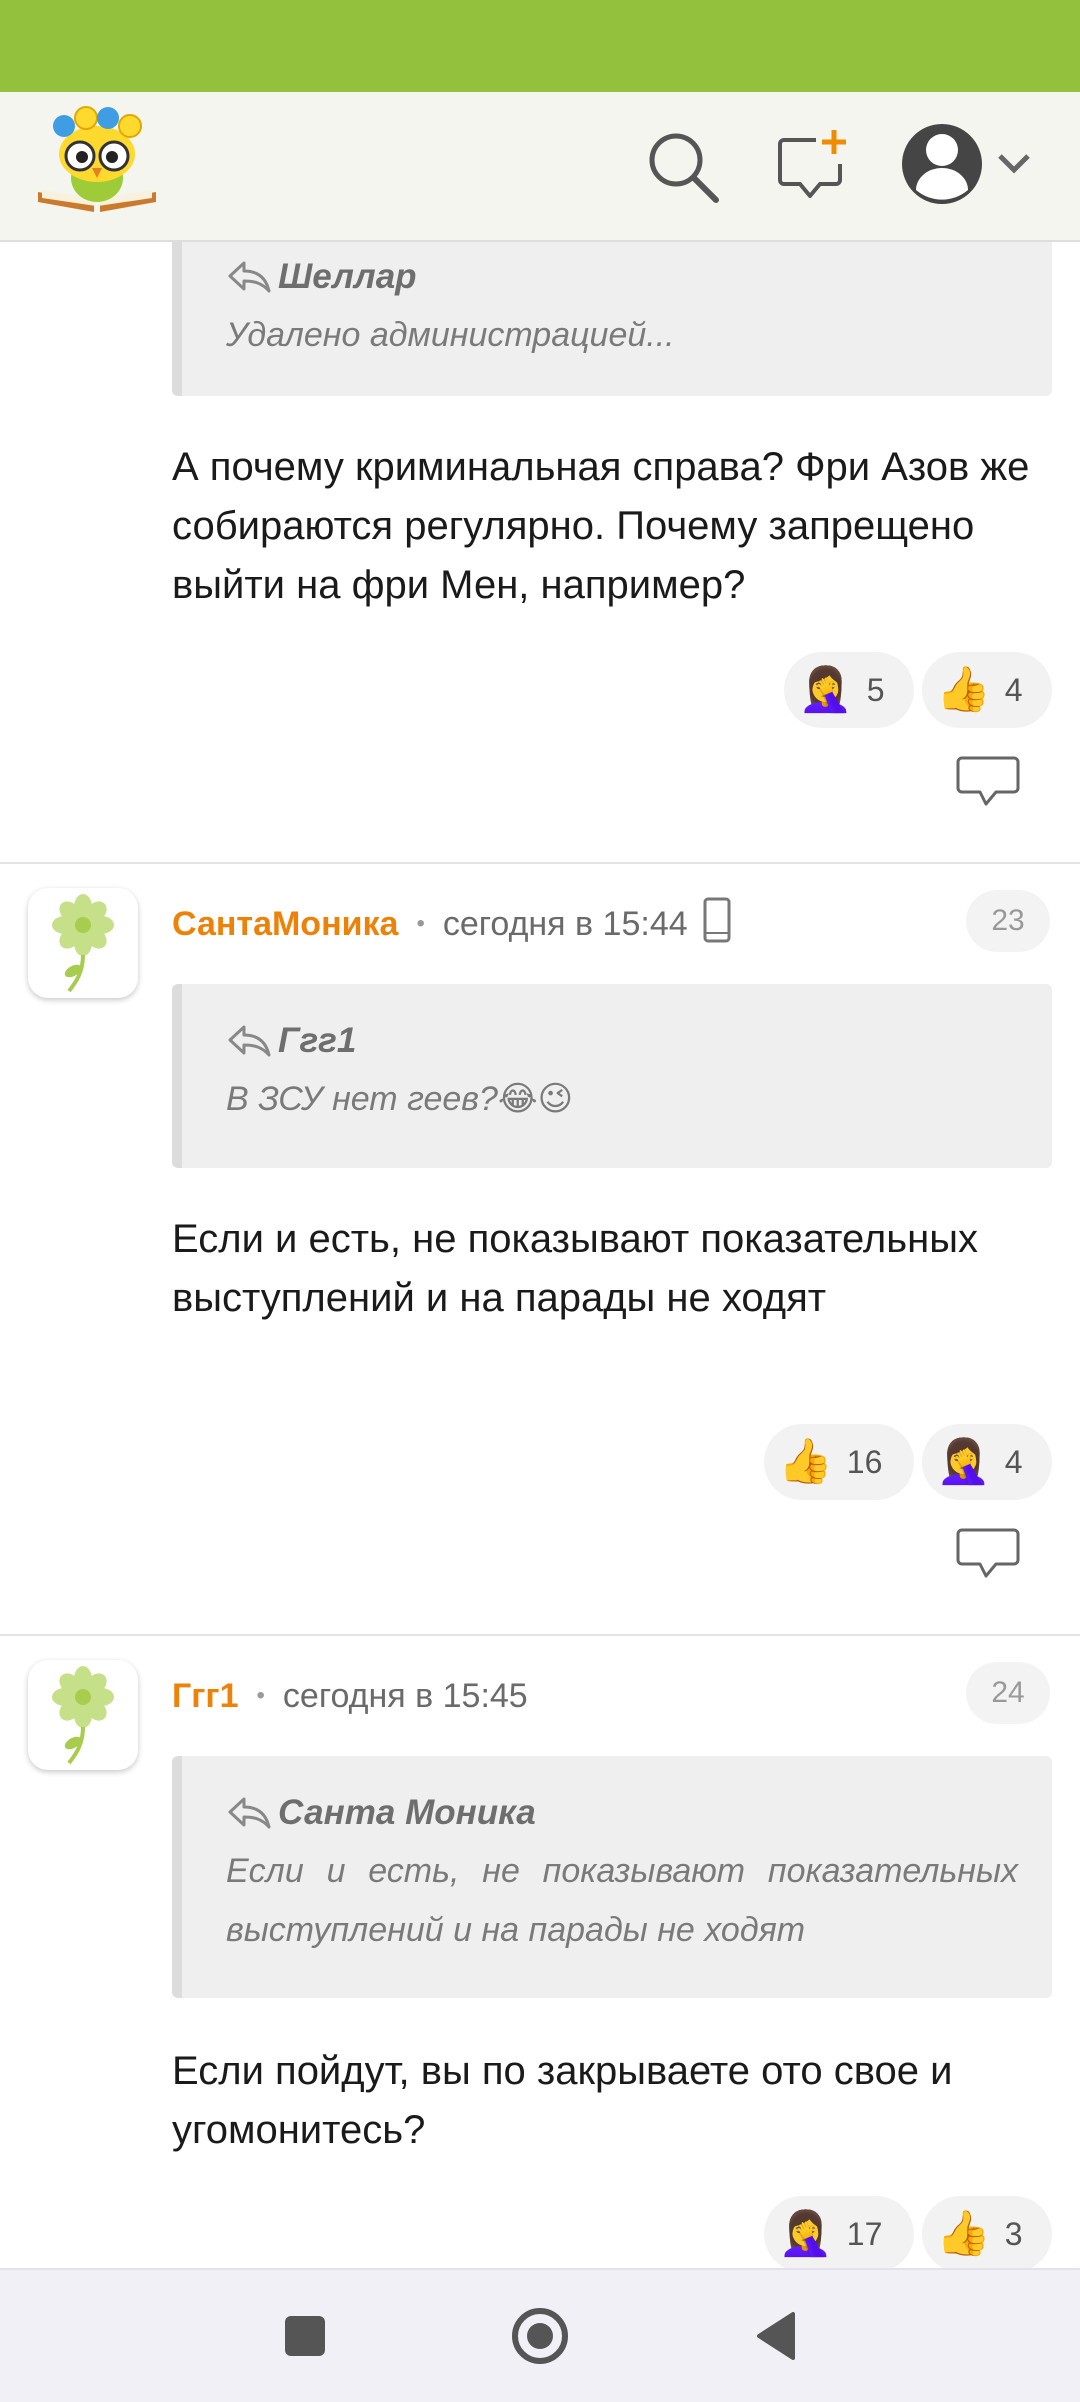 Image resolution: width=1080 pixels, height=2402 pixels. Describe the element at coordinates (717, 924) in the screenshot. I see `mobile-phone-icon` at that location.